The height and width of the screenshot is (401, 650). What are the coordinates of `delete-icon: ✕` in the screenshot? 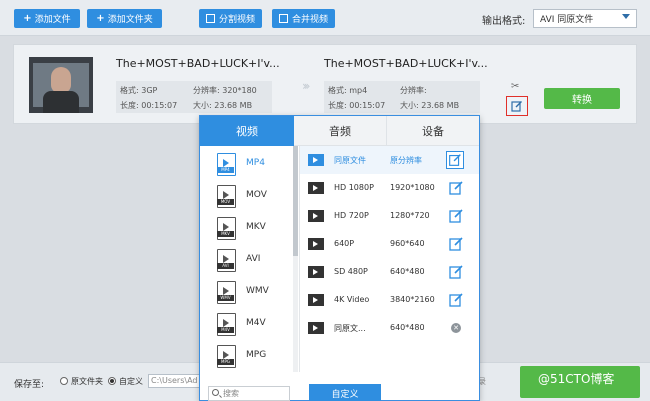 It's located at (456, 328).